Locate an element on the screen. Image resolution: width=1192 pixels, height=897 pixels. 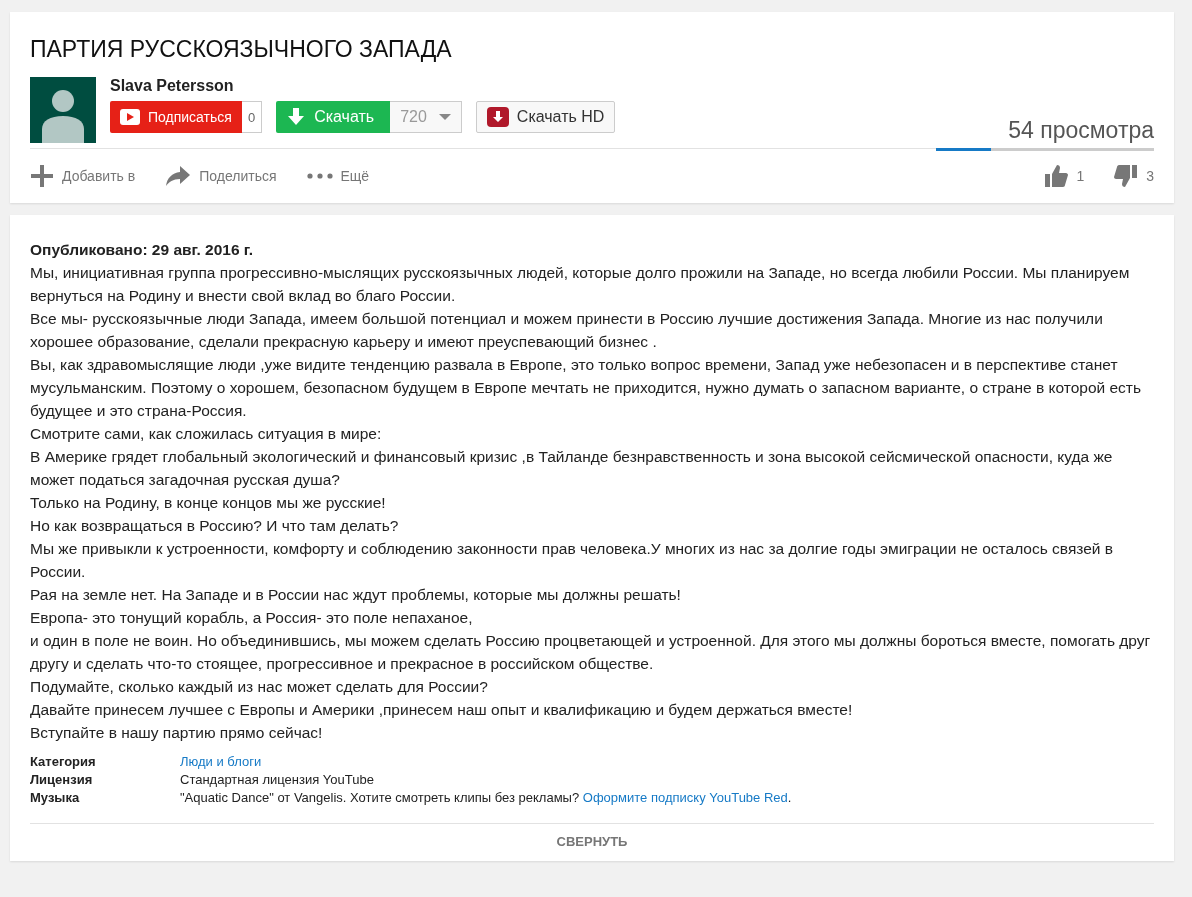
download-icon is located at coordinates (497, 117).